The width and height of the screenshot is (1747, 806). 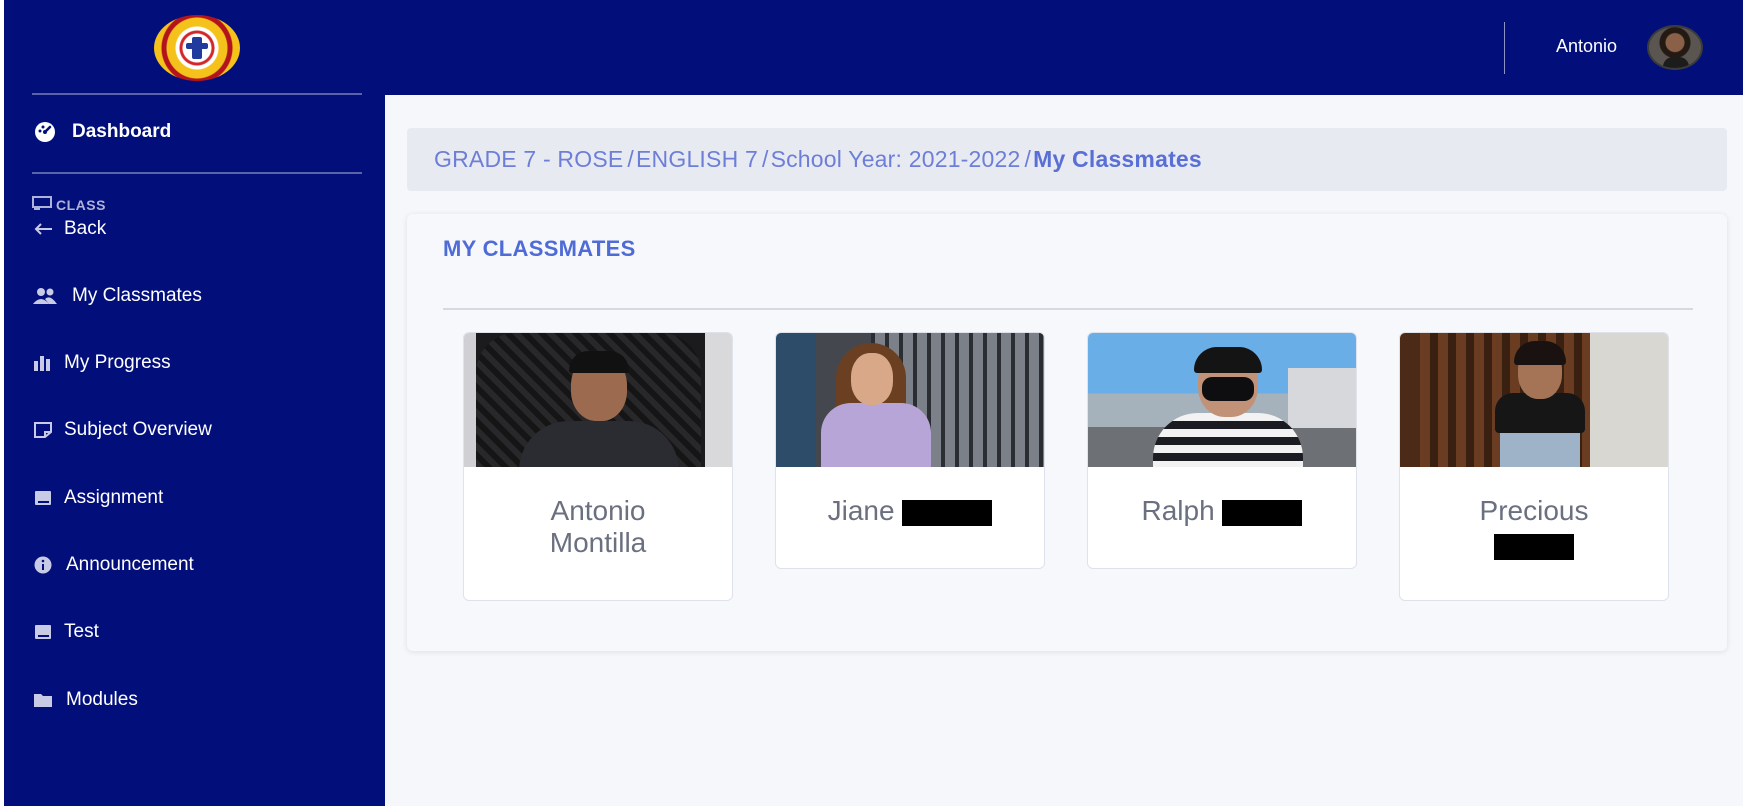 What do you see at coordinates (42, 204) in the screenshot?
I see `chalkboard-icon` at bounding box center [42, 204].